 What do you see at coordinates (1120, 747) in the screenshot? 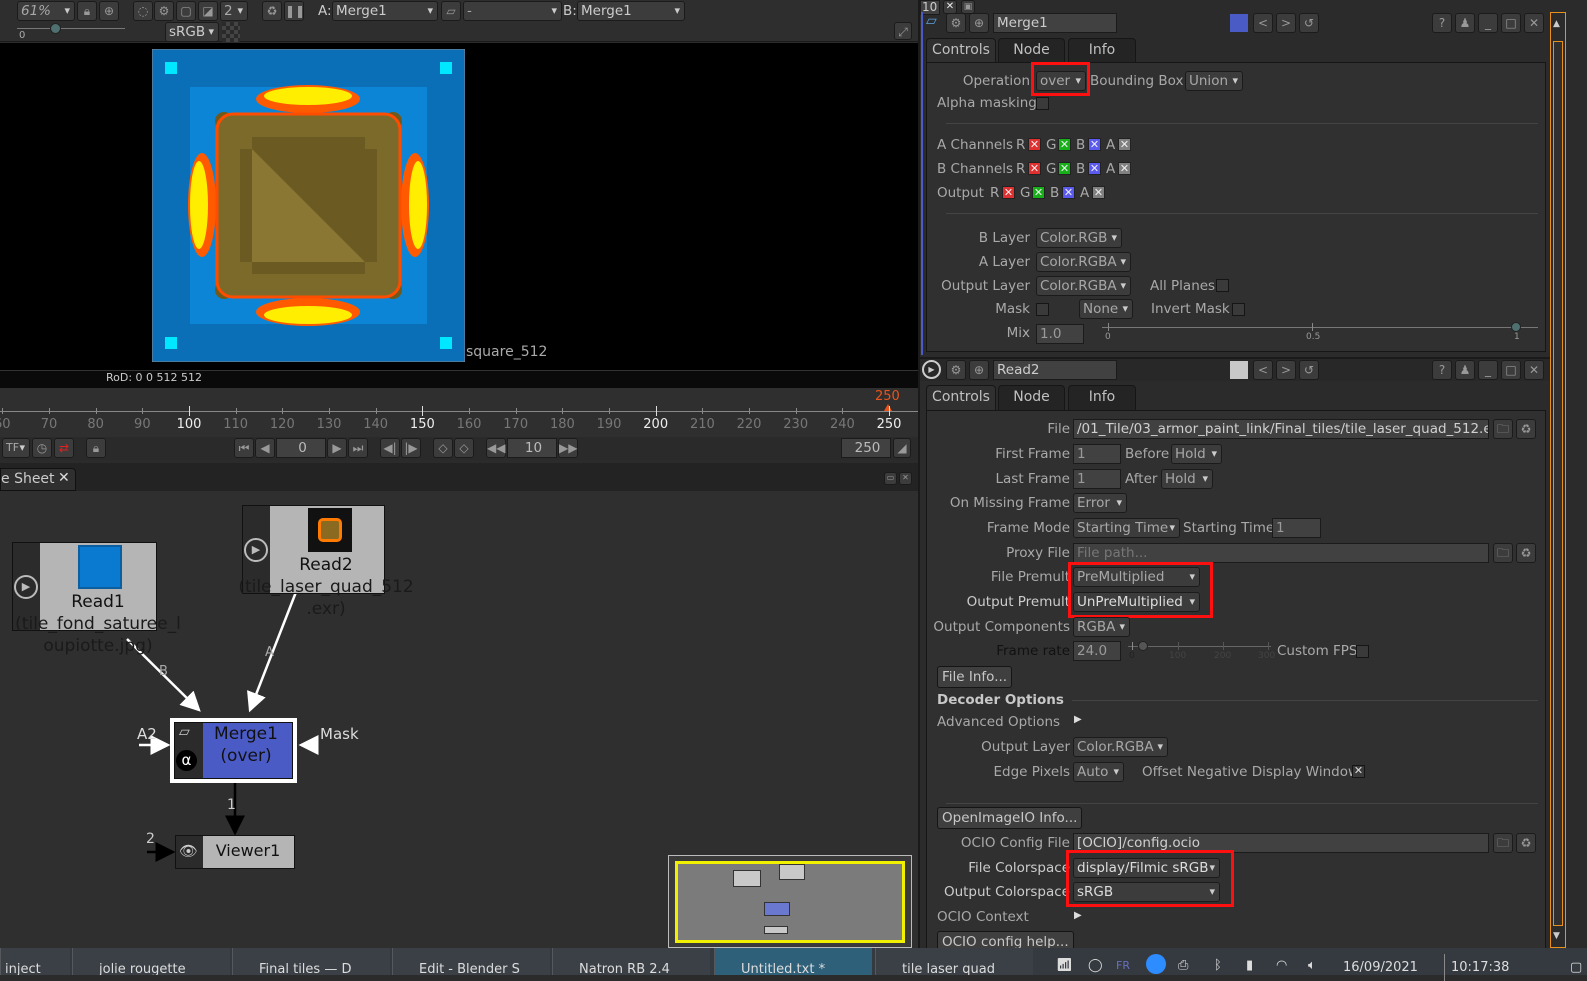
I see `decoder-output-layer-dropdown: Color.RGBA` at bounding box center [1120, 747].